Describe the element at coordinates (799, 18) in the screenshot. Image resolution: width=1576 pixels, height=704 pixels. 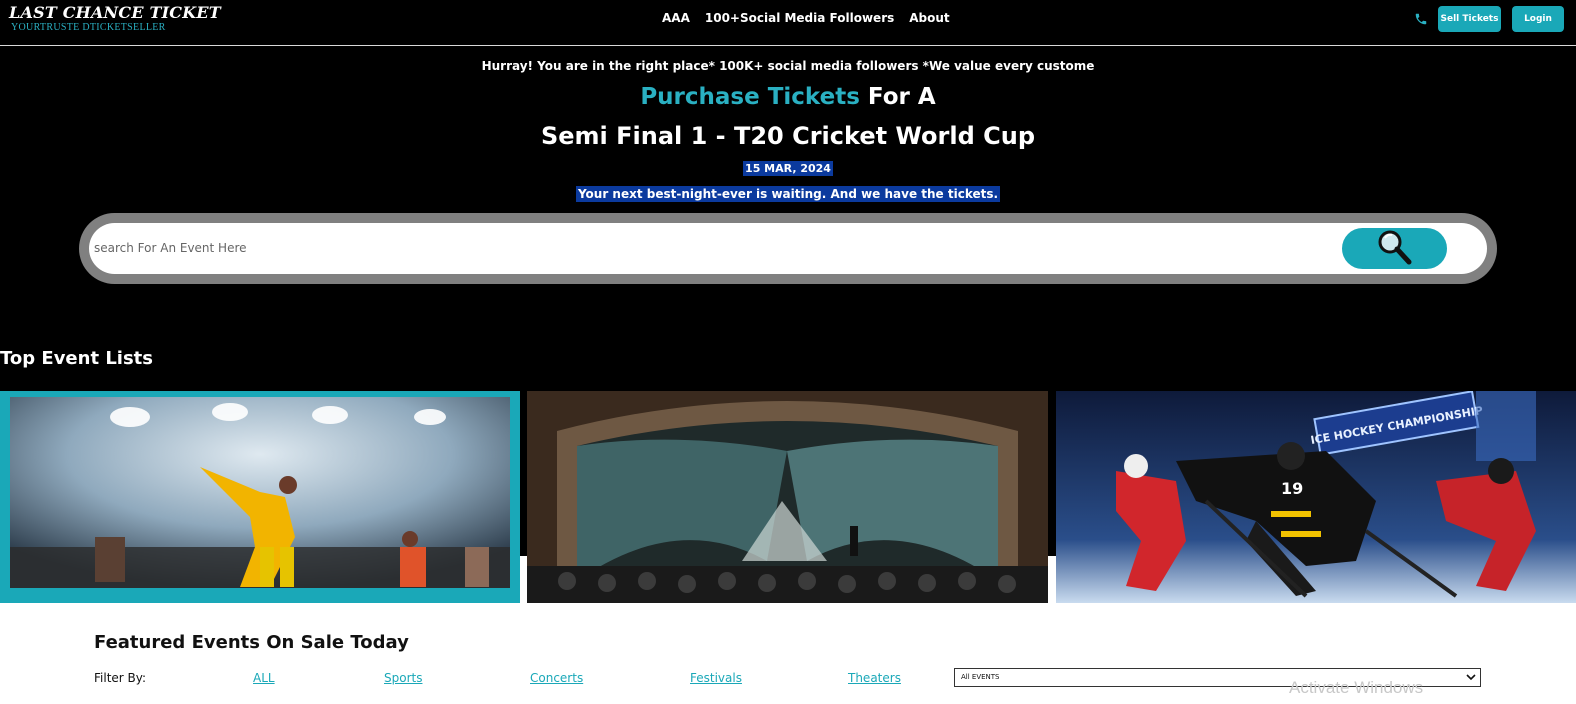
I see `nav-item-social-followers: 100+Social Media Followers` at that location.